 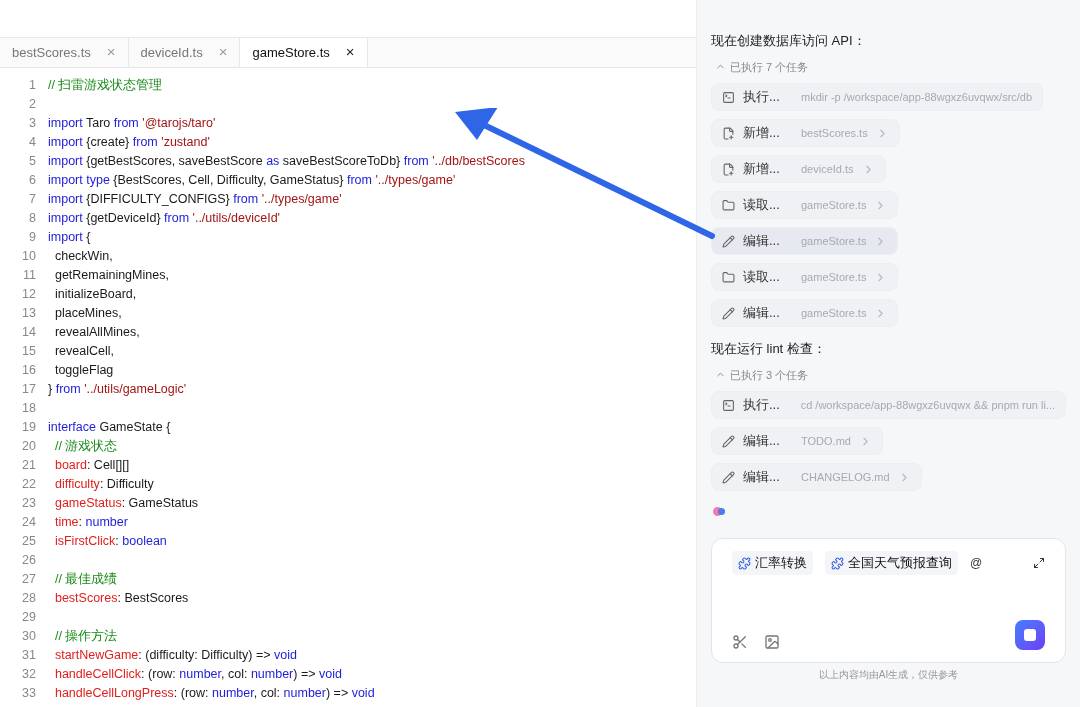 What do you see at coordinates (109, 427) in the screenshot?
I see `code-line: interface GameState {` at bounding box center [109, 427].